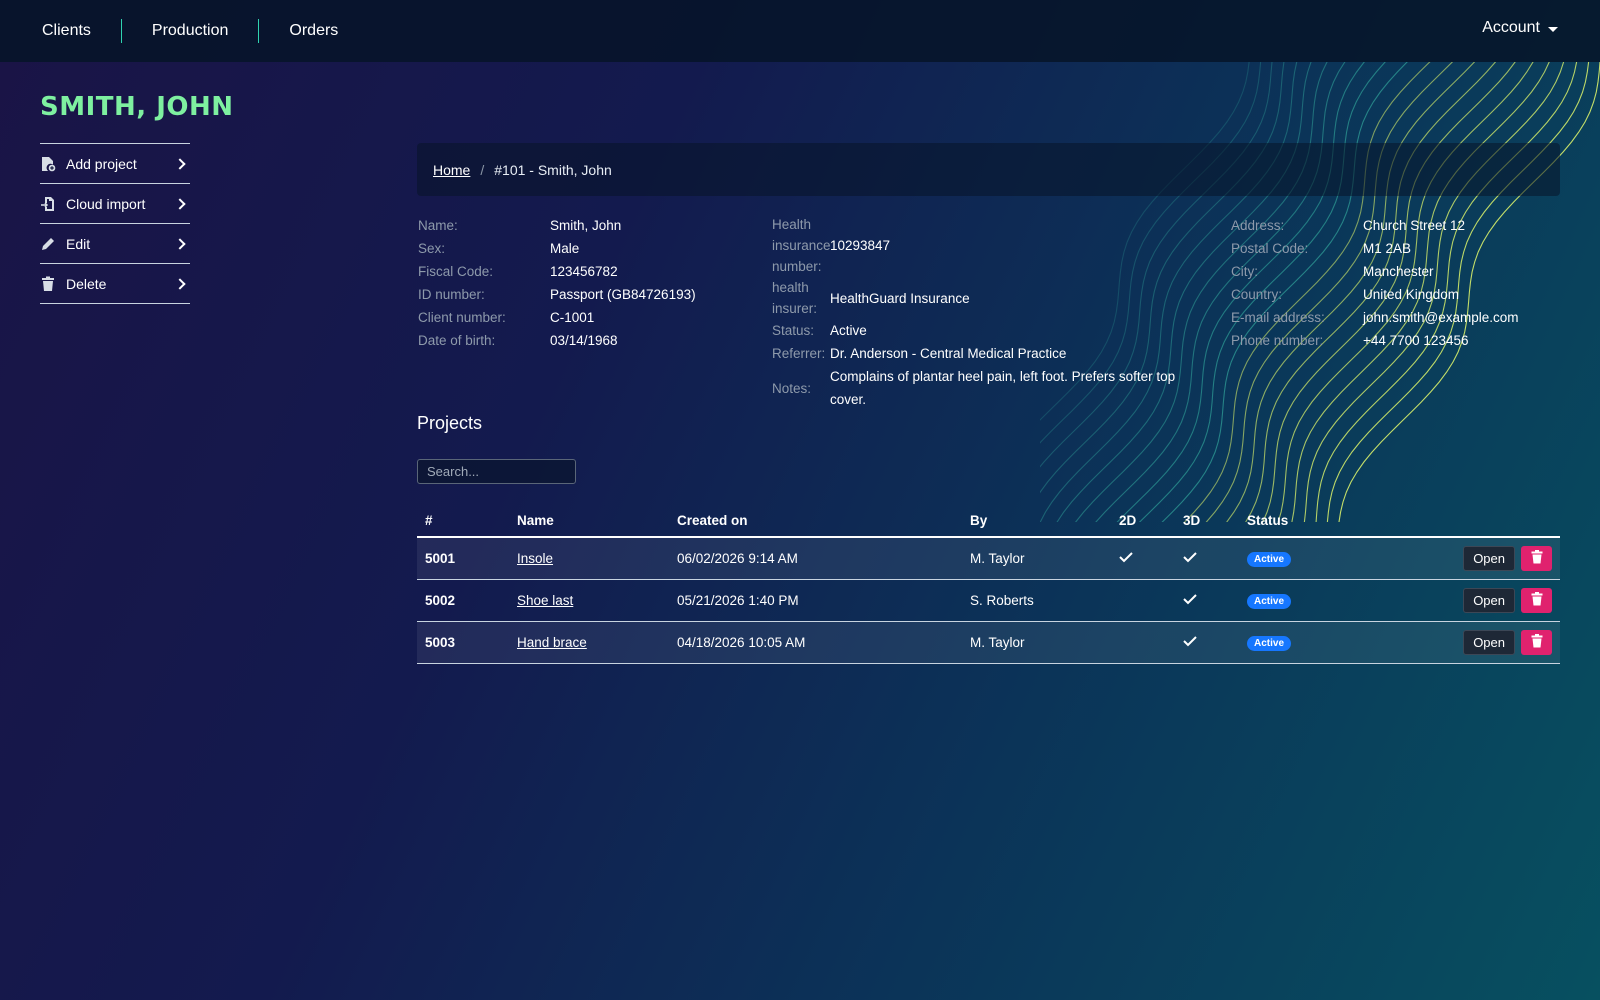 The width and height of the screenshot is (1600, 1000). I want to click on cloud-import-icon, so click(53, 204).